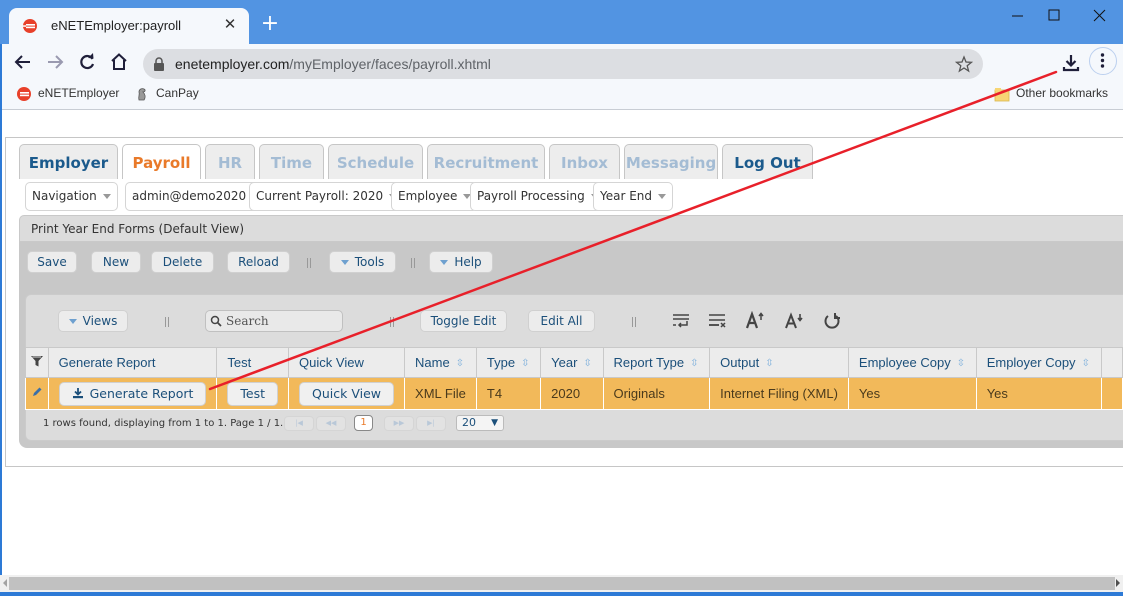  What do you see at coordinates (116, 25) in the screenshot?
I see `tab-title: eNETEmployer:payroll` at bounding box center [116, 25].